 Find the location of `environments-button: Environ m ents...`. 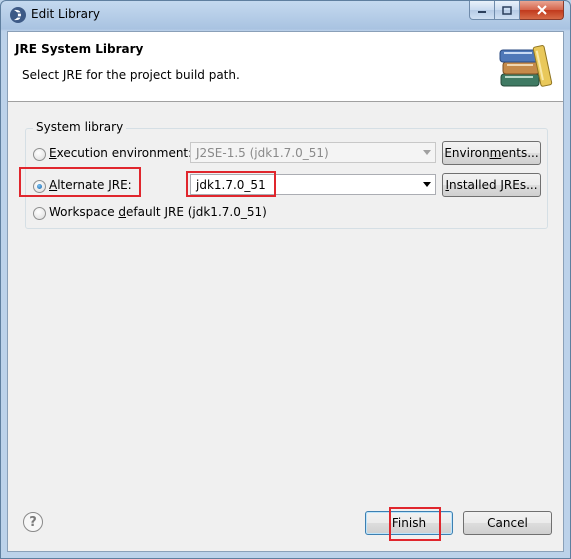

environments-button: Environ m ents... is located at coordinates (491, 153).